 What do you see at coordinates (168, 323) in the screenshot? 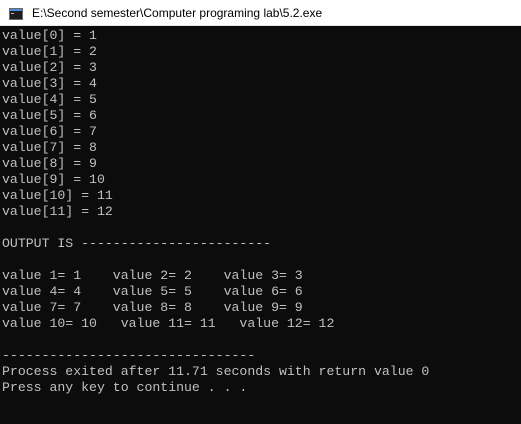
I see `console-line: value 10= 10 value 11= 11 value 12= 12` at bounding box center [168, 323].